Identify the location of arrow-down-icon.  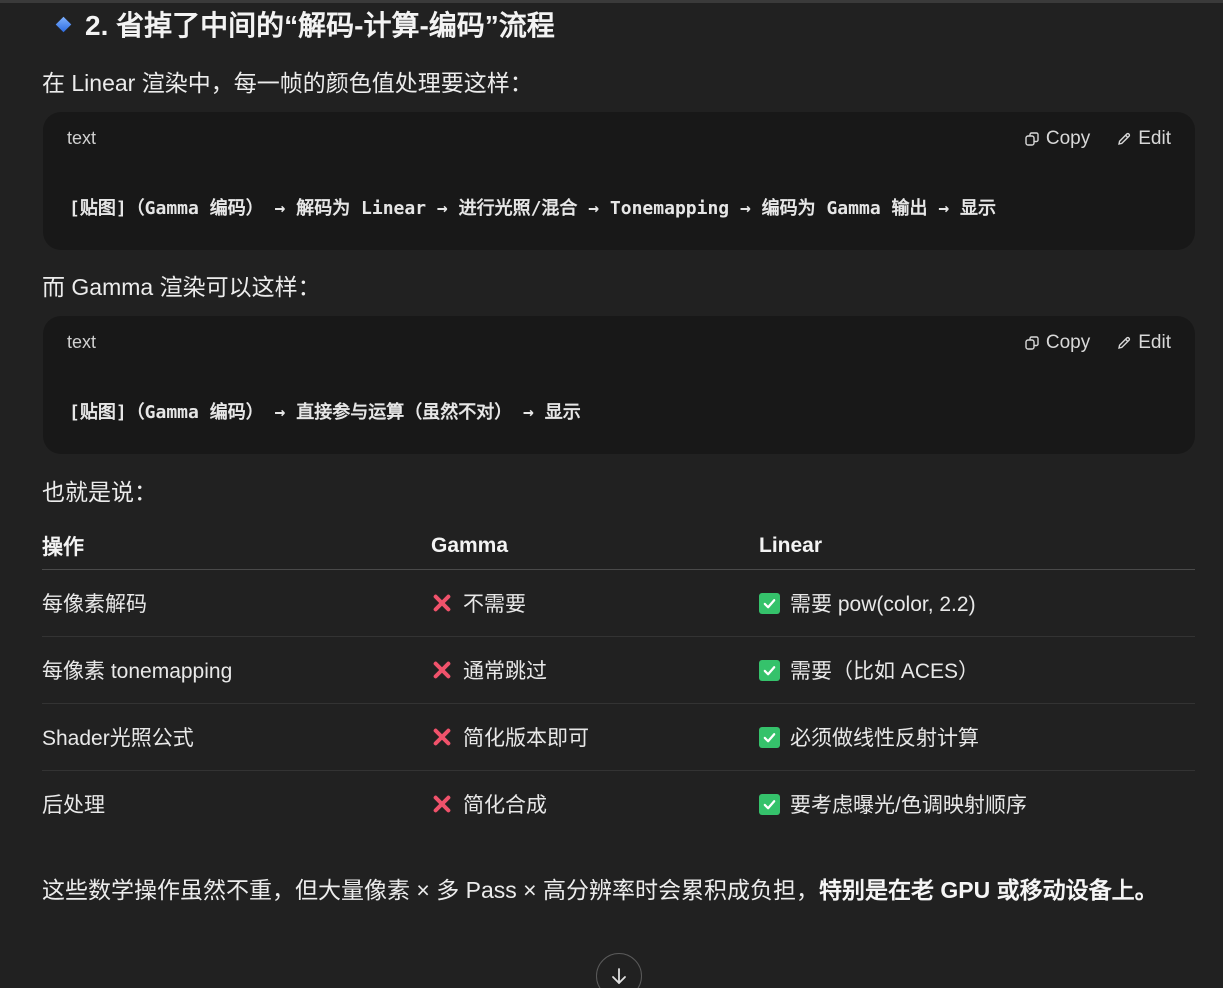
(619, 976).